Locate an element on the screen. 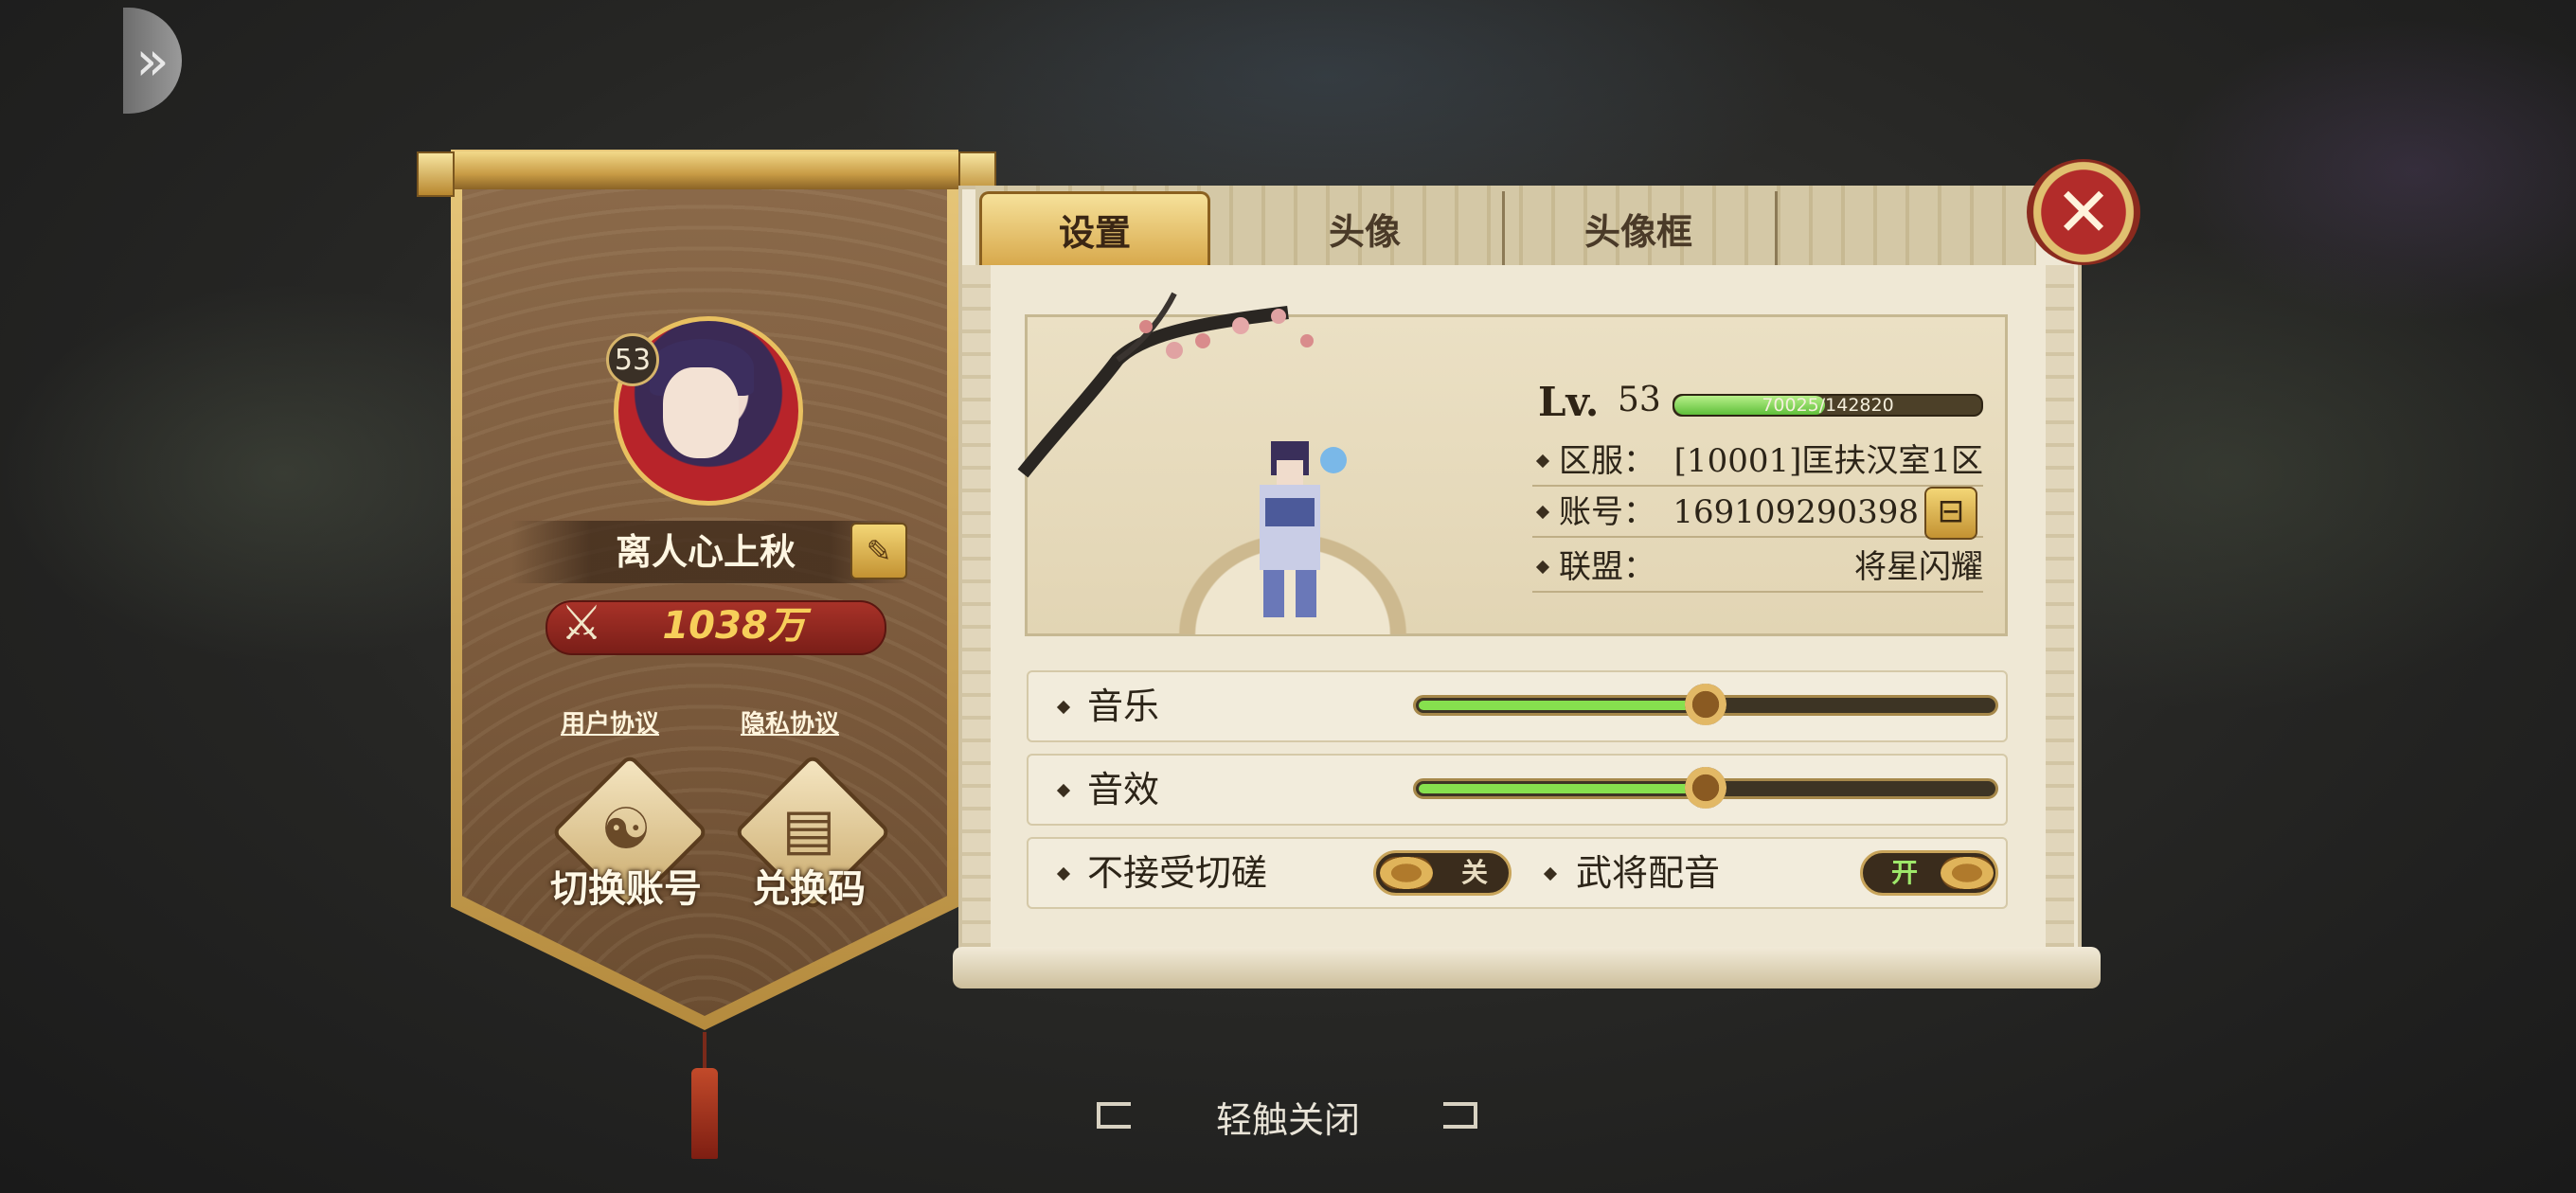  edit-name-button: ✎ is located at coordinates (878, 551).